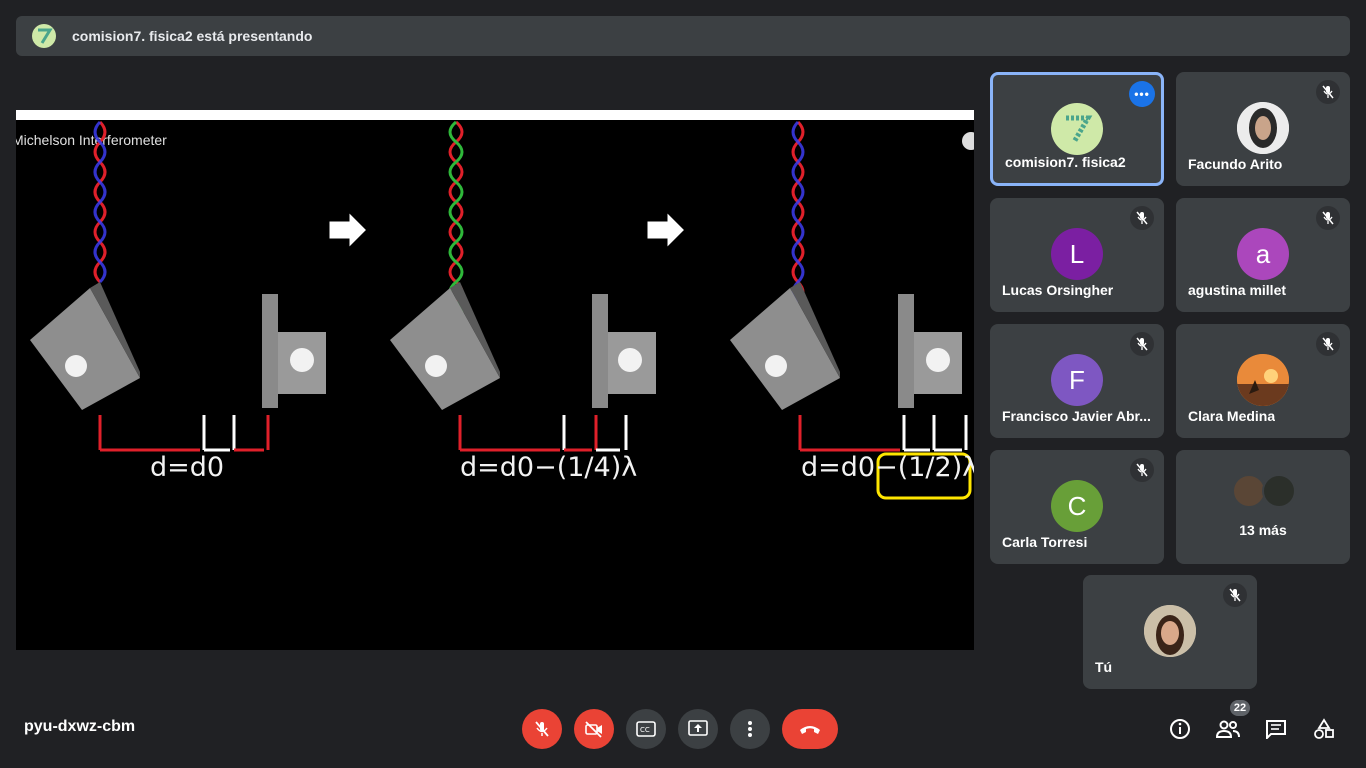 The image size is (1366, 768). I want to click on chat-button, so click(1276, 729).